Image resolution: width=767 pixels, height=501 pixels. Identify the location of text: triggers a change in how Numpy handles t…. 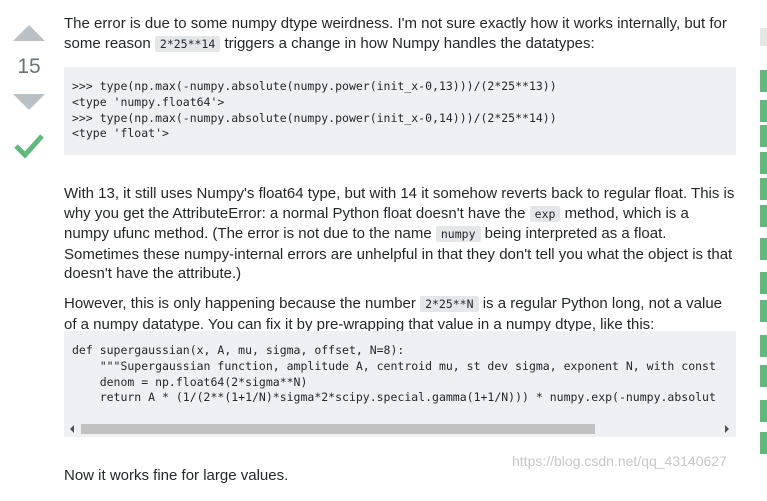
(407, 43).